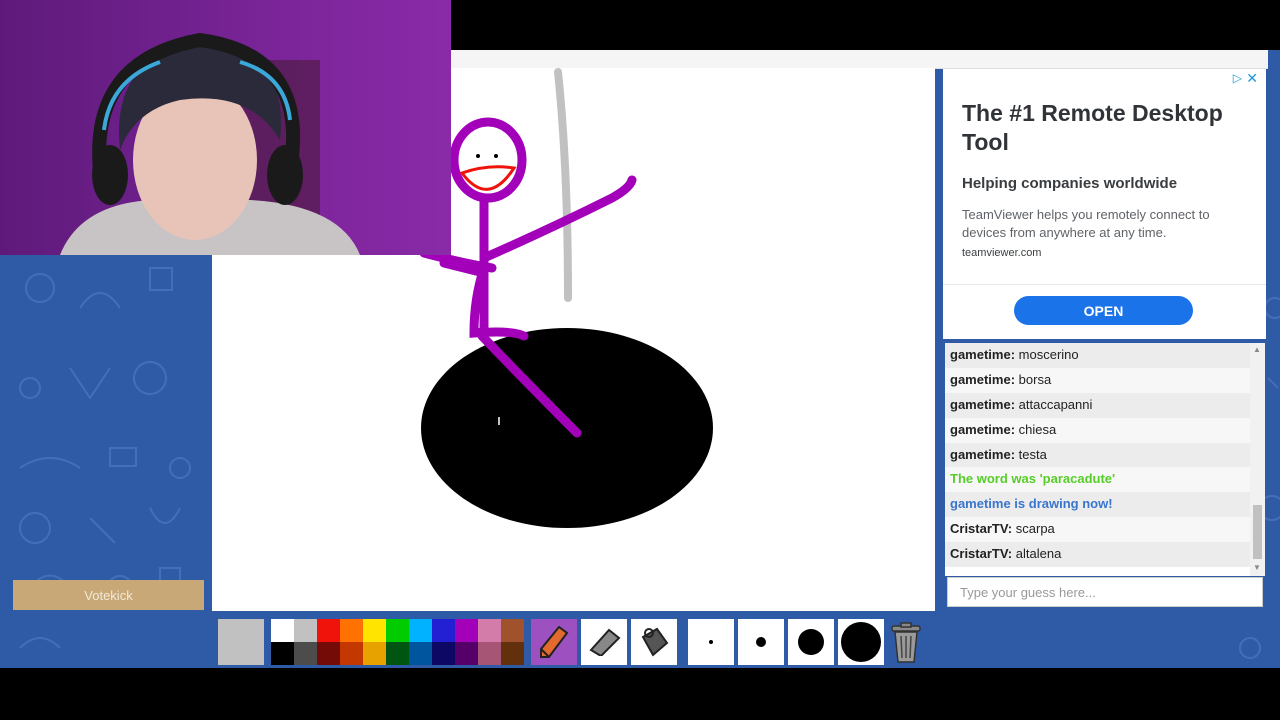  I want to click on chat-message: gametime: moscerino, so click(1097, 355).